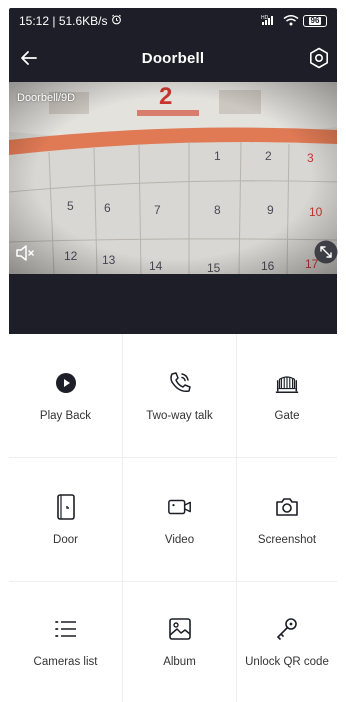  What do you see at coordinates (287, 383) in the screenshot?
I see `gate-icon` at bounding box center [287, 383].